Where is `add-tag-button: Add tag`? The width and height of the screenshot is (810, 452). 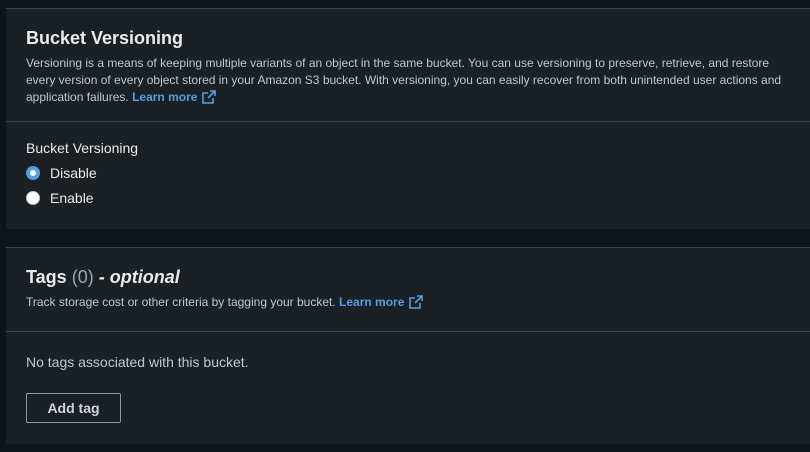 add-tag-button: Add tag is located at coordinates (73, 408).